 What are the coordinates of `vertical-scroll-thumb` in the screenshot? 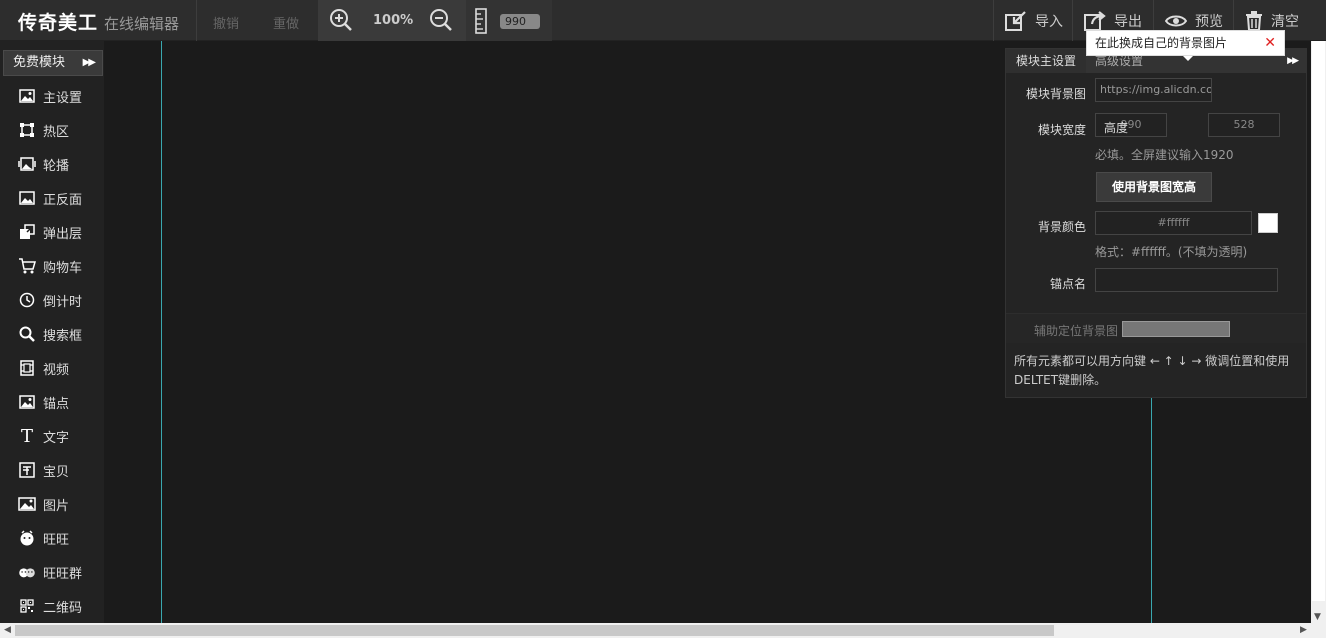 It's located at (1318, 321).